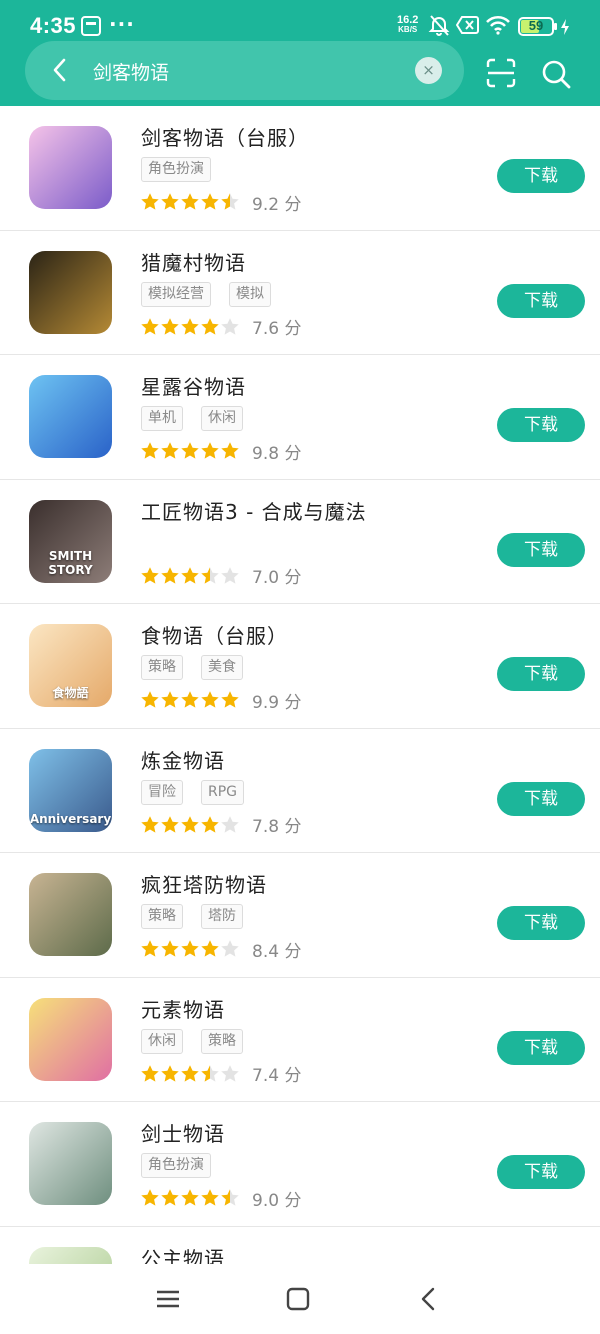 The image size is (600, 1334). Describe the element at coordinates (300, 915) in the screenshot. I see `app-list-item: 疯狂塔防物语 策略 塔防 8.4 分 下载` at that location.